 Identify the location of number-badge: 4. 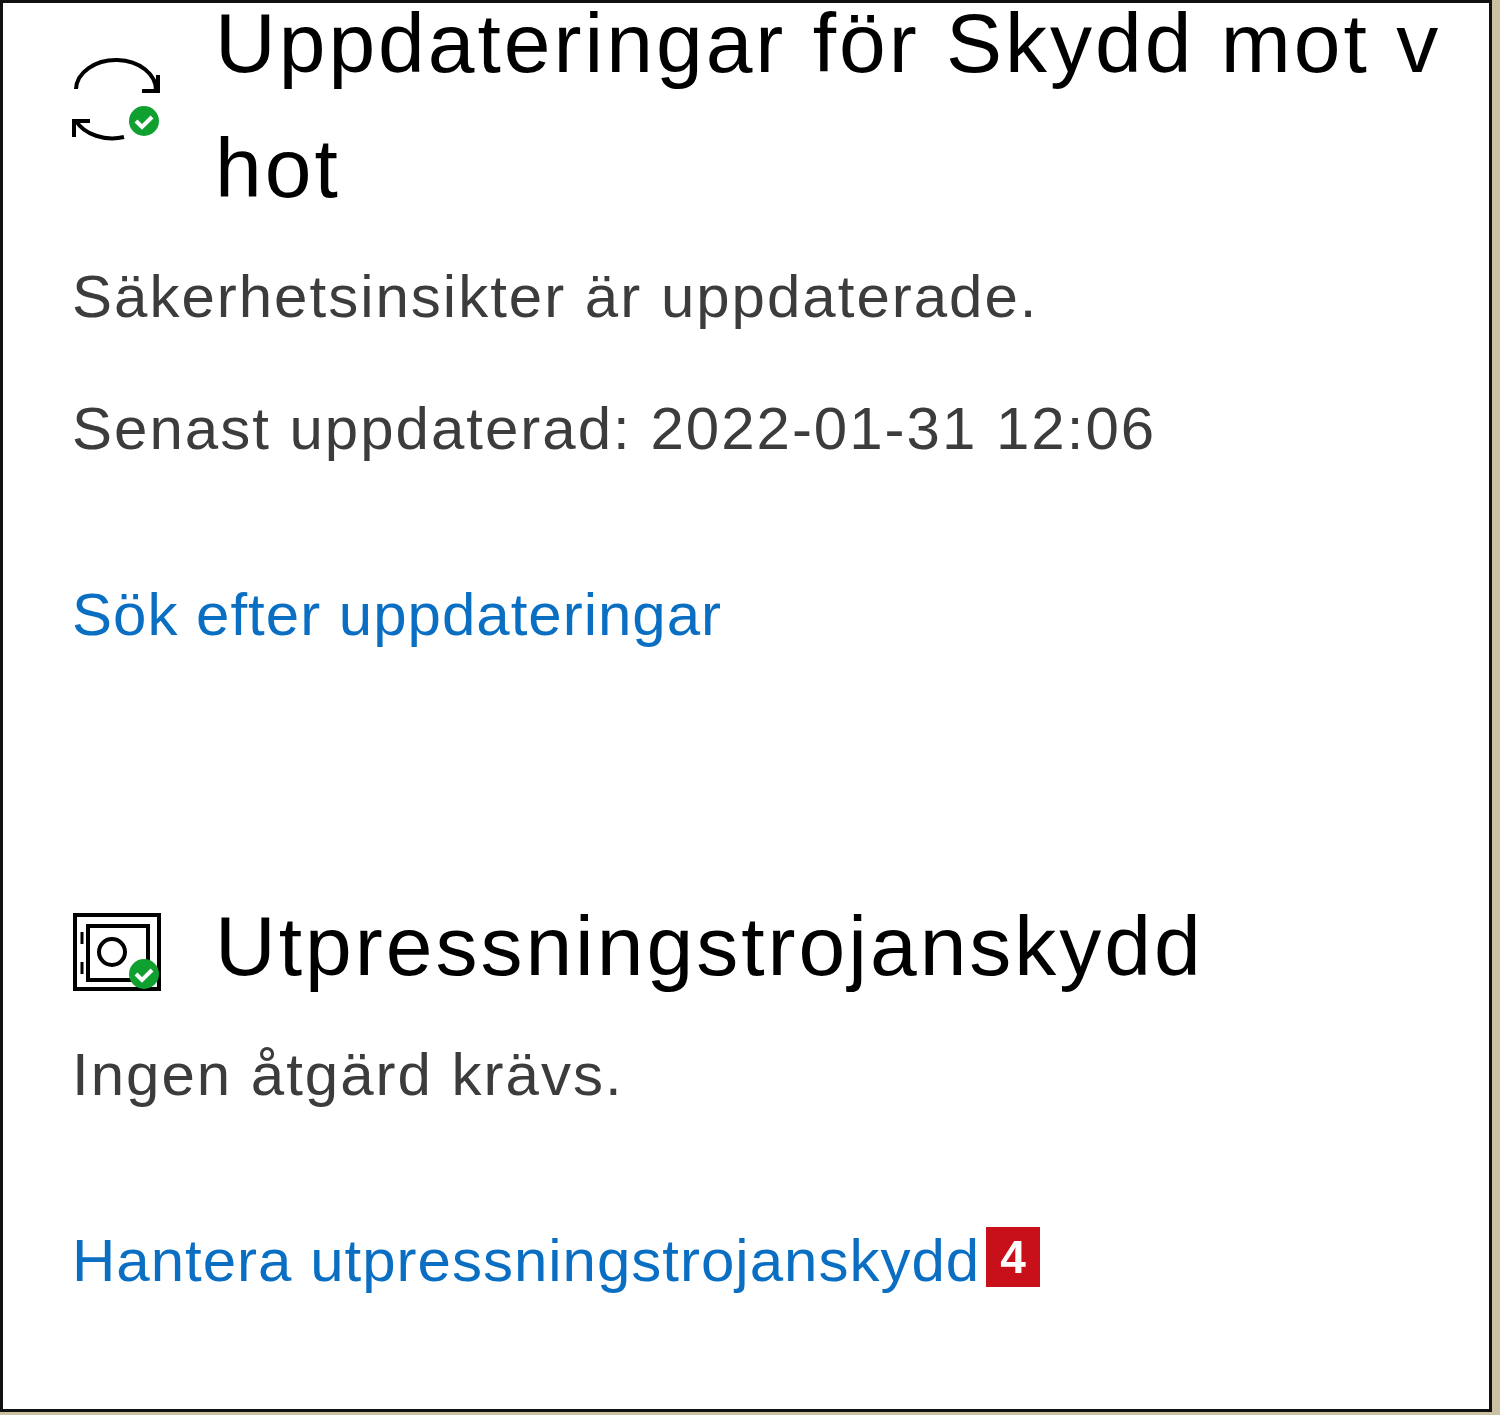
(1013, 1257).